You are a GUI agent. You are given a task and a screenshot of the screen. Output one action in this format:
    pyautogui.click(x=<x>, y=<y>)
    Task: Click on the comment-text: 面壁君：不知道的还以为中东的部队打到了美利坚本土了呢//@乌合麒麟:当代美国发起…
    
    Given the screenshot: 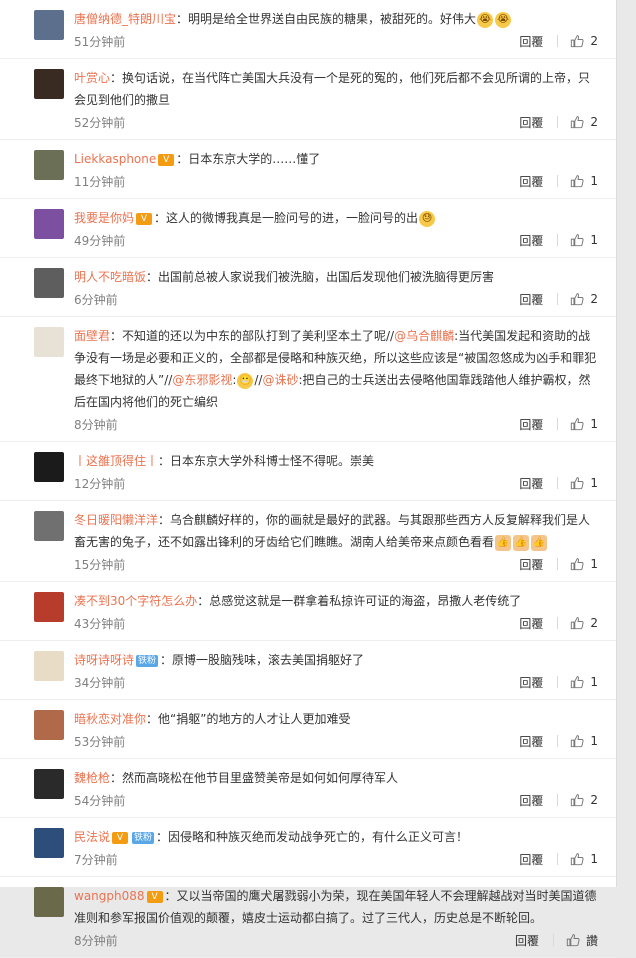 What is the action you would take?
    pyautogui.click(x=336, y=369)
    